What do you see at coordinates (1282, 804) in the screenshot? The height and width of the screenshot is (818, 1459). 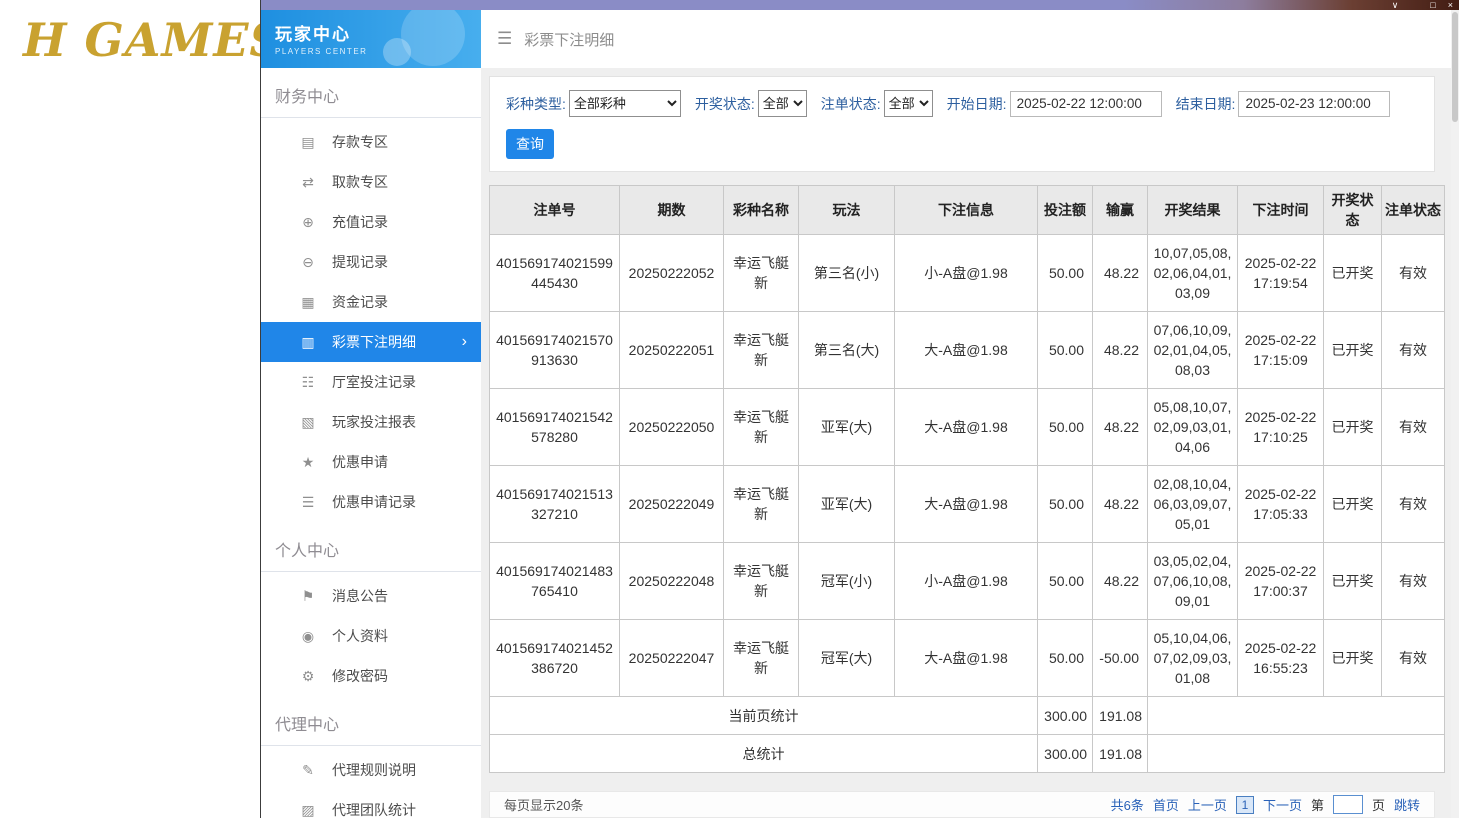 I see `next-page-link: 下一页` at bounding box center [1282, 804].